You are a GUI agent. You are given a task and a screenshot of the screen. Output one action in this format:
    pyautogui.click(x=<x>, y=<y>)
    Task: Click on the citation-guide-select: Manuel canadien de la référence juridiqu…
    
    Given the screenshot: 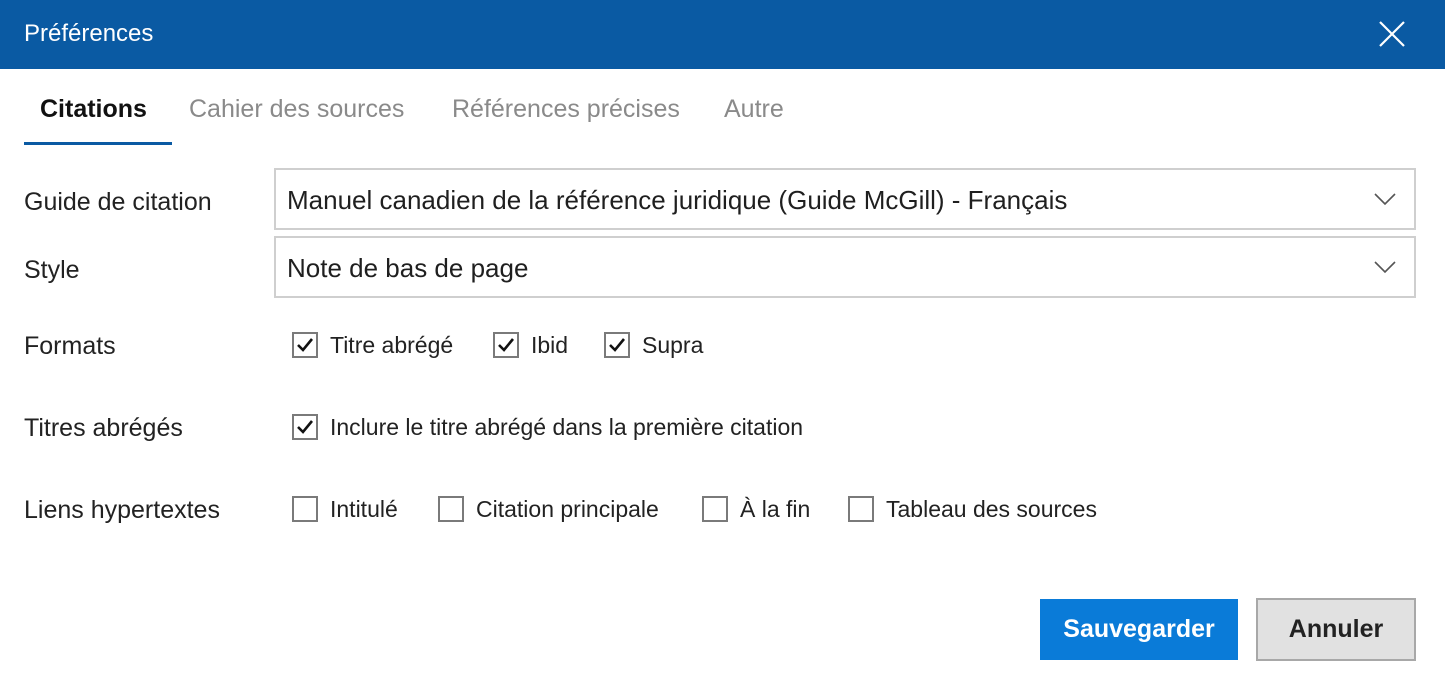 What is the action you would take?
    pyautogui.click(x=845, y=199)
    